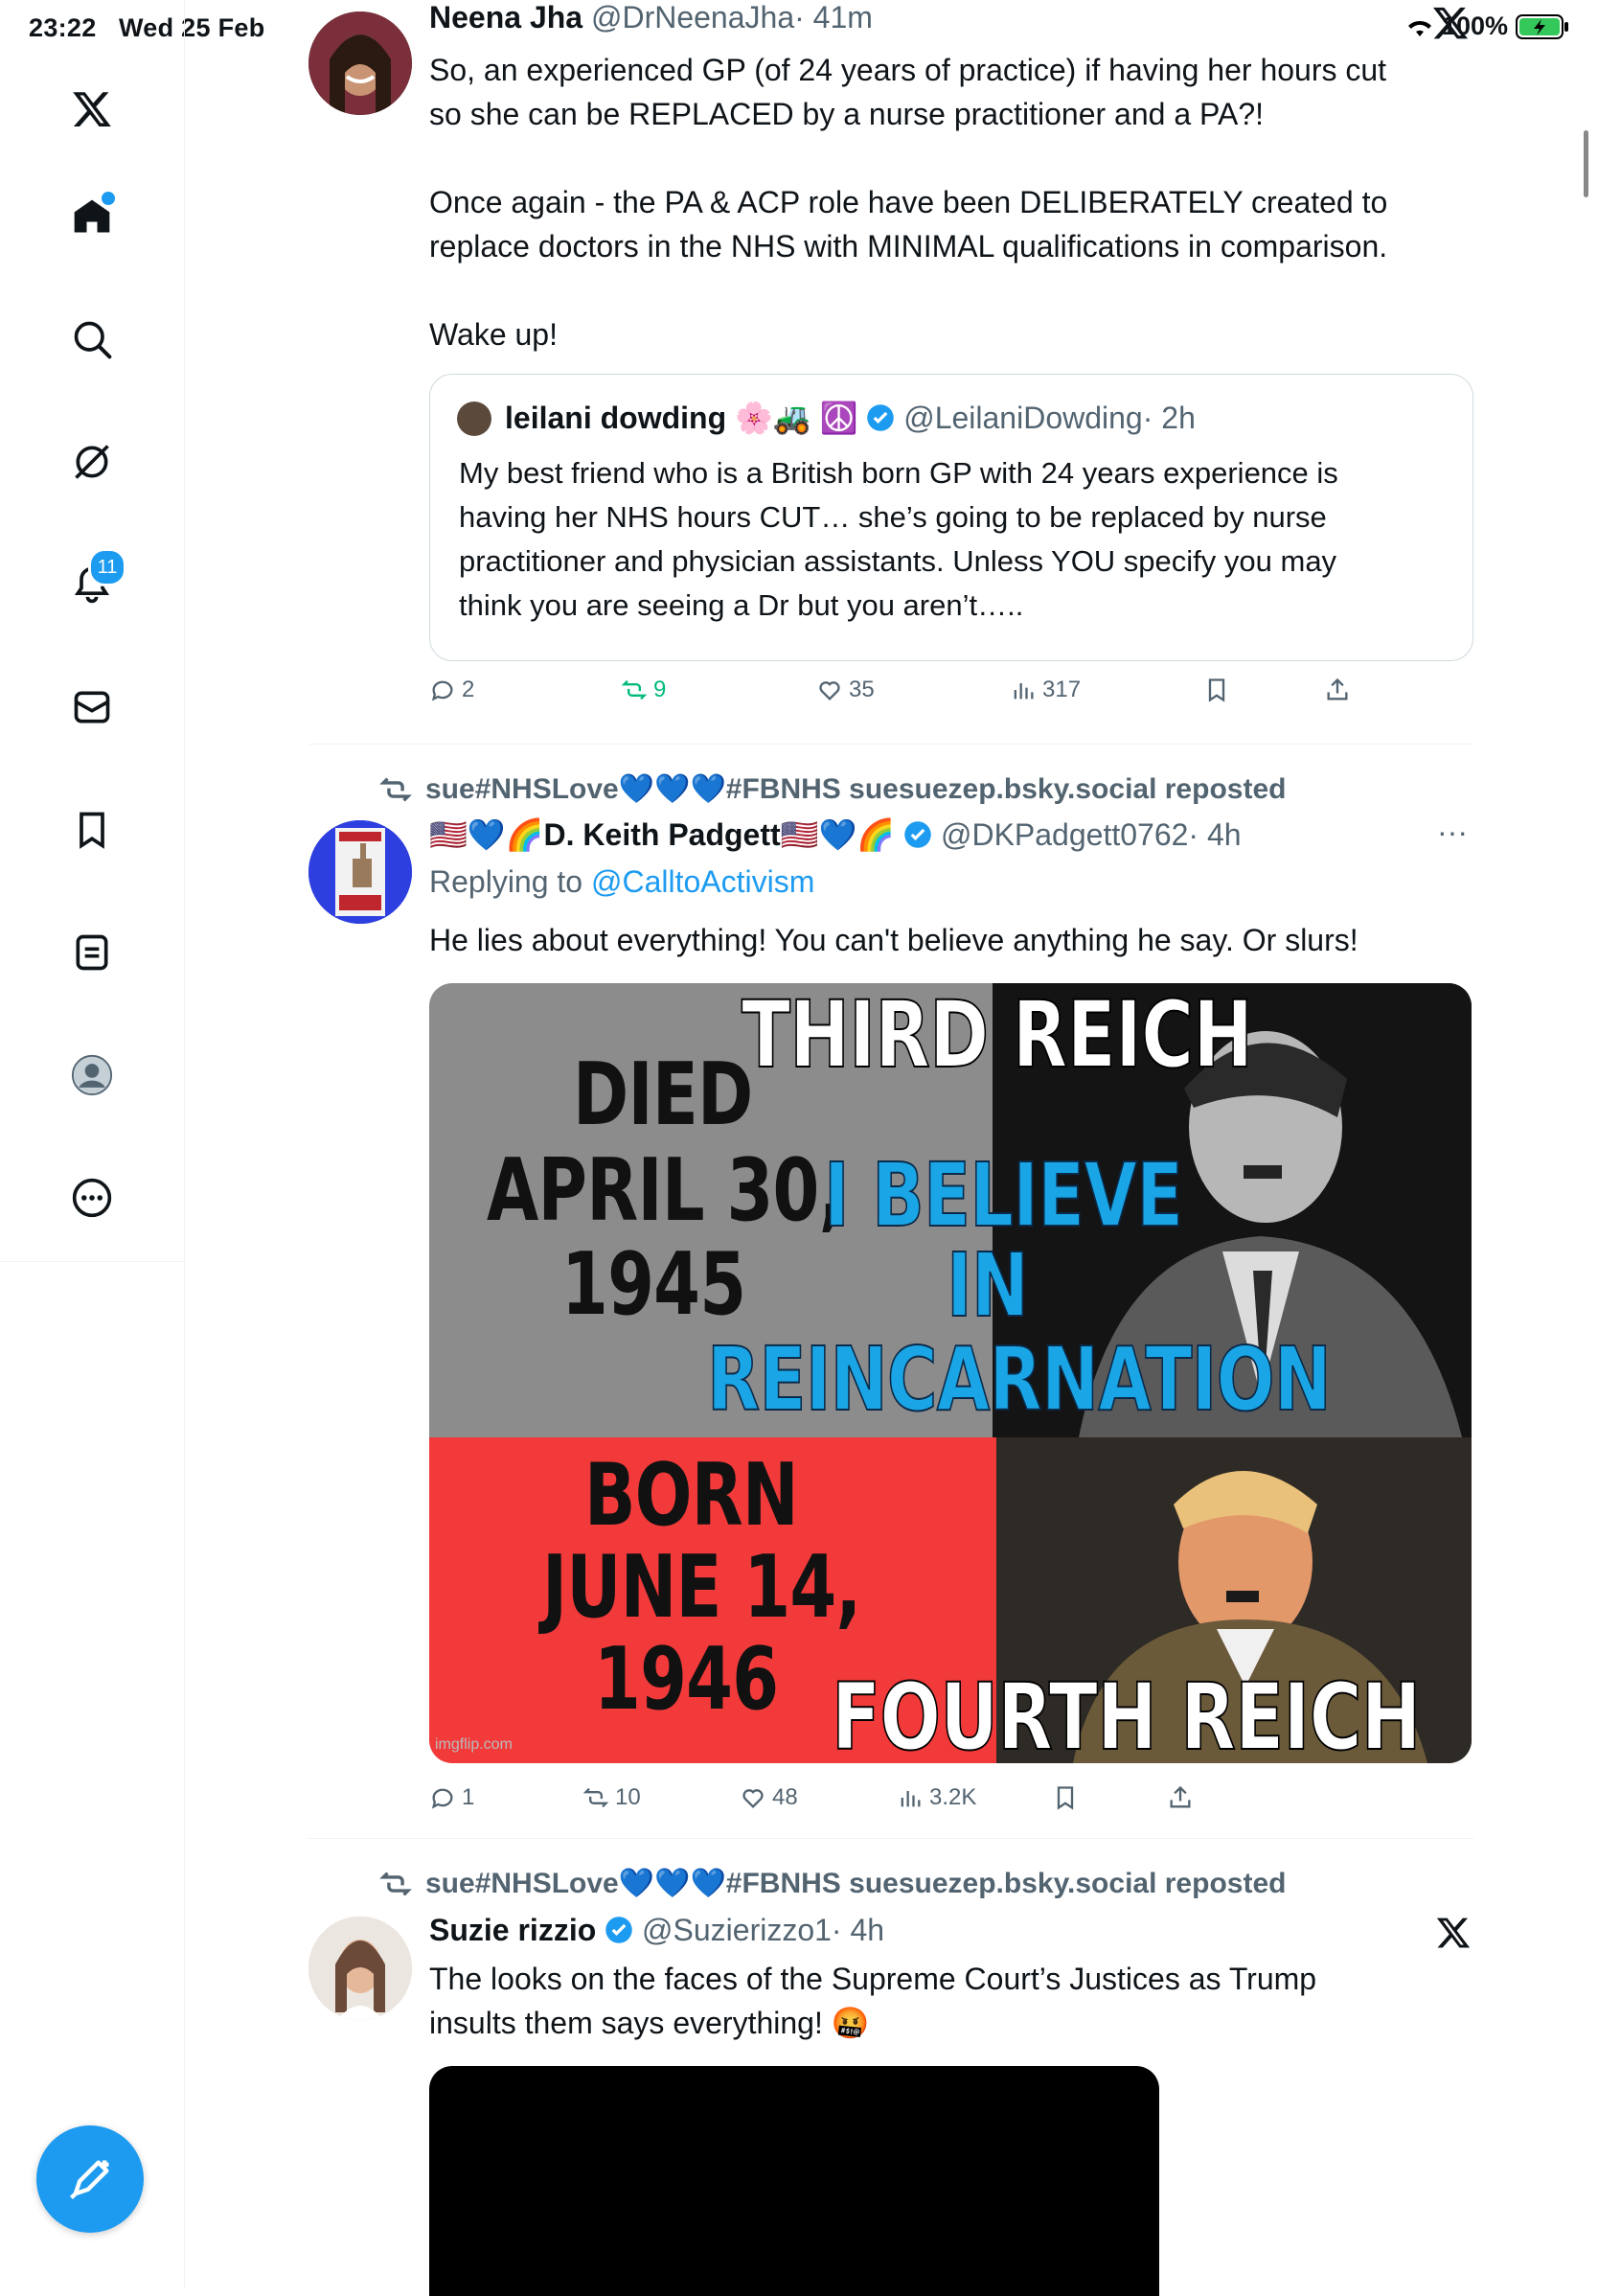 Image resolution: width=1598 pixels, height=2296 pixels. I want to click on notifications-icon: 11, so click(94, 581).